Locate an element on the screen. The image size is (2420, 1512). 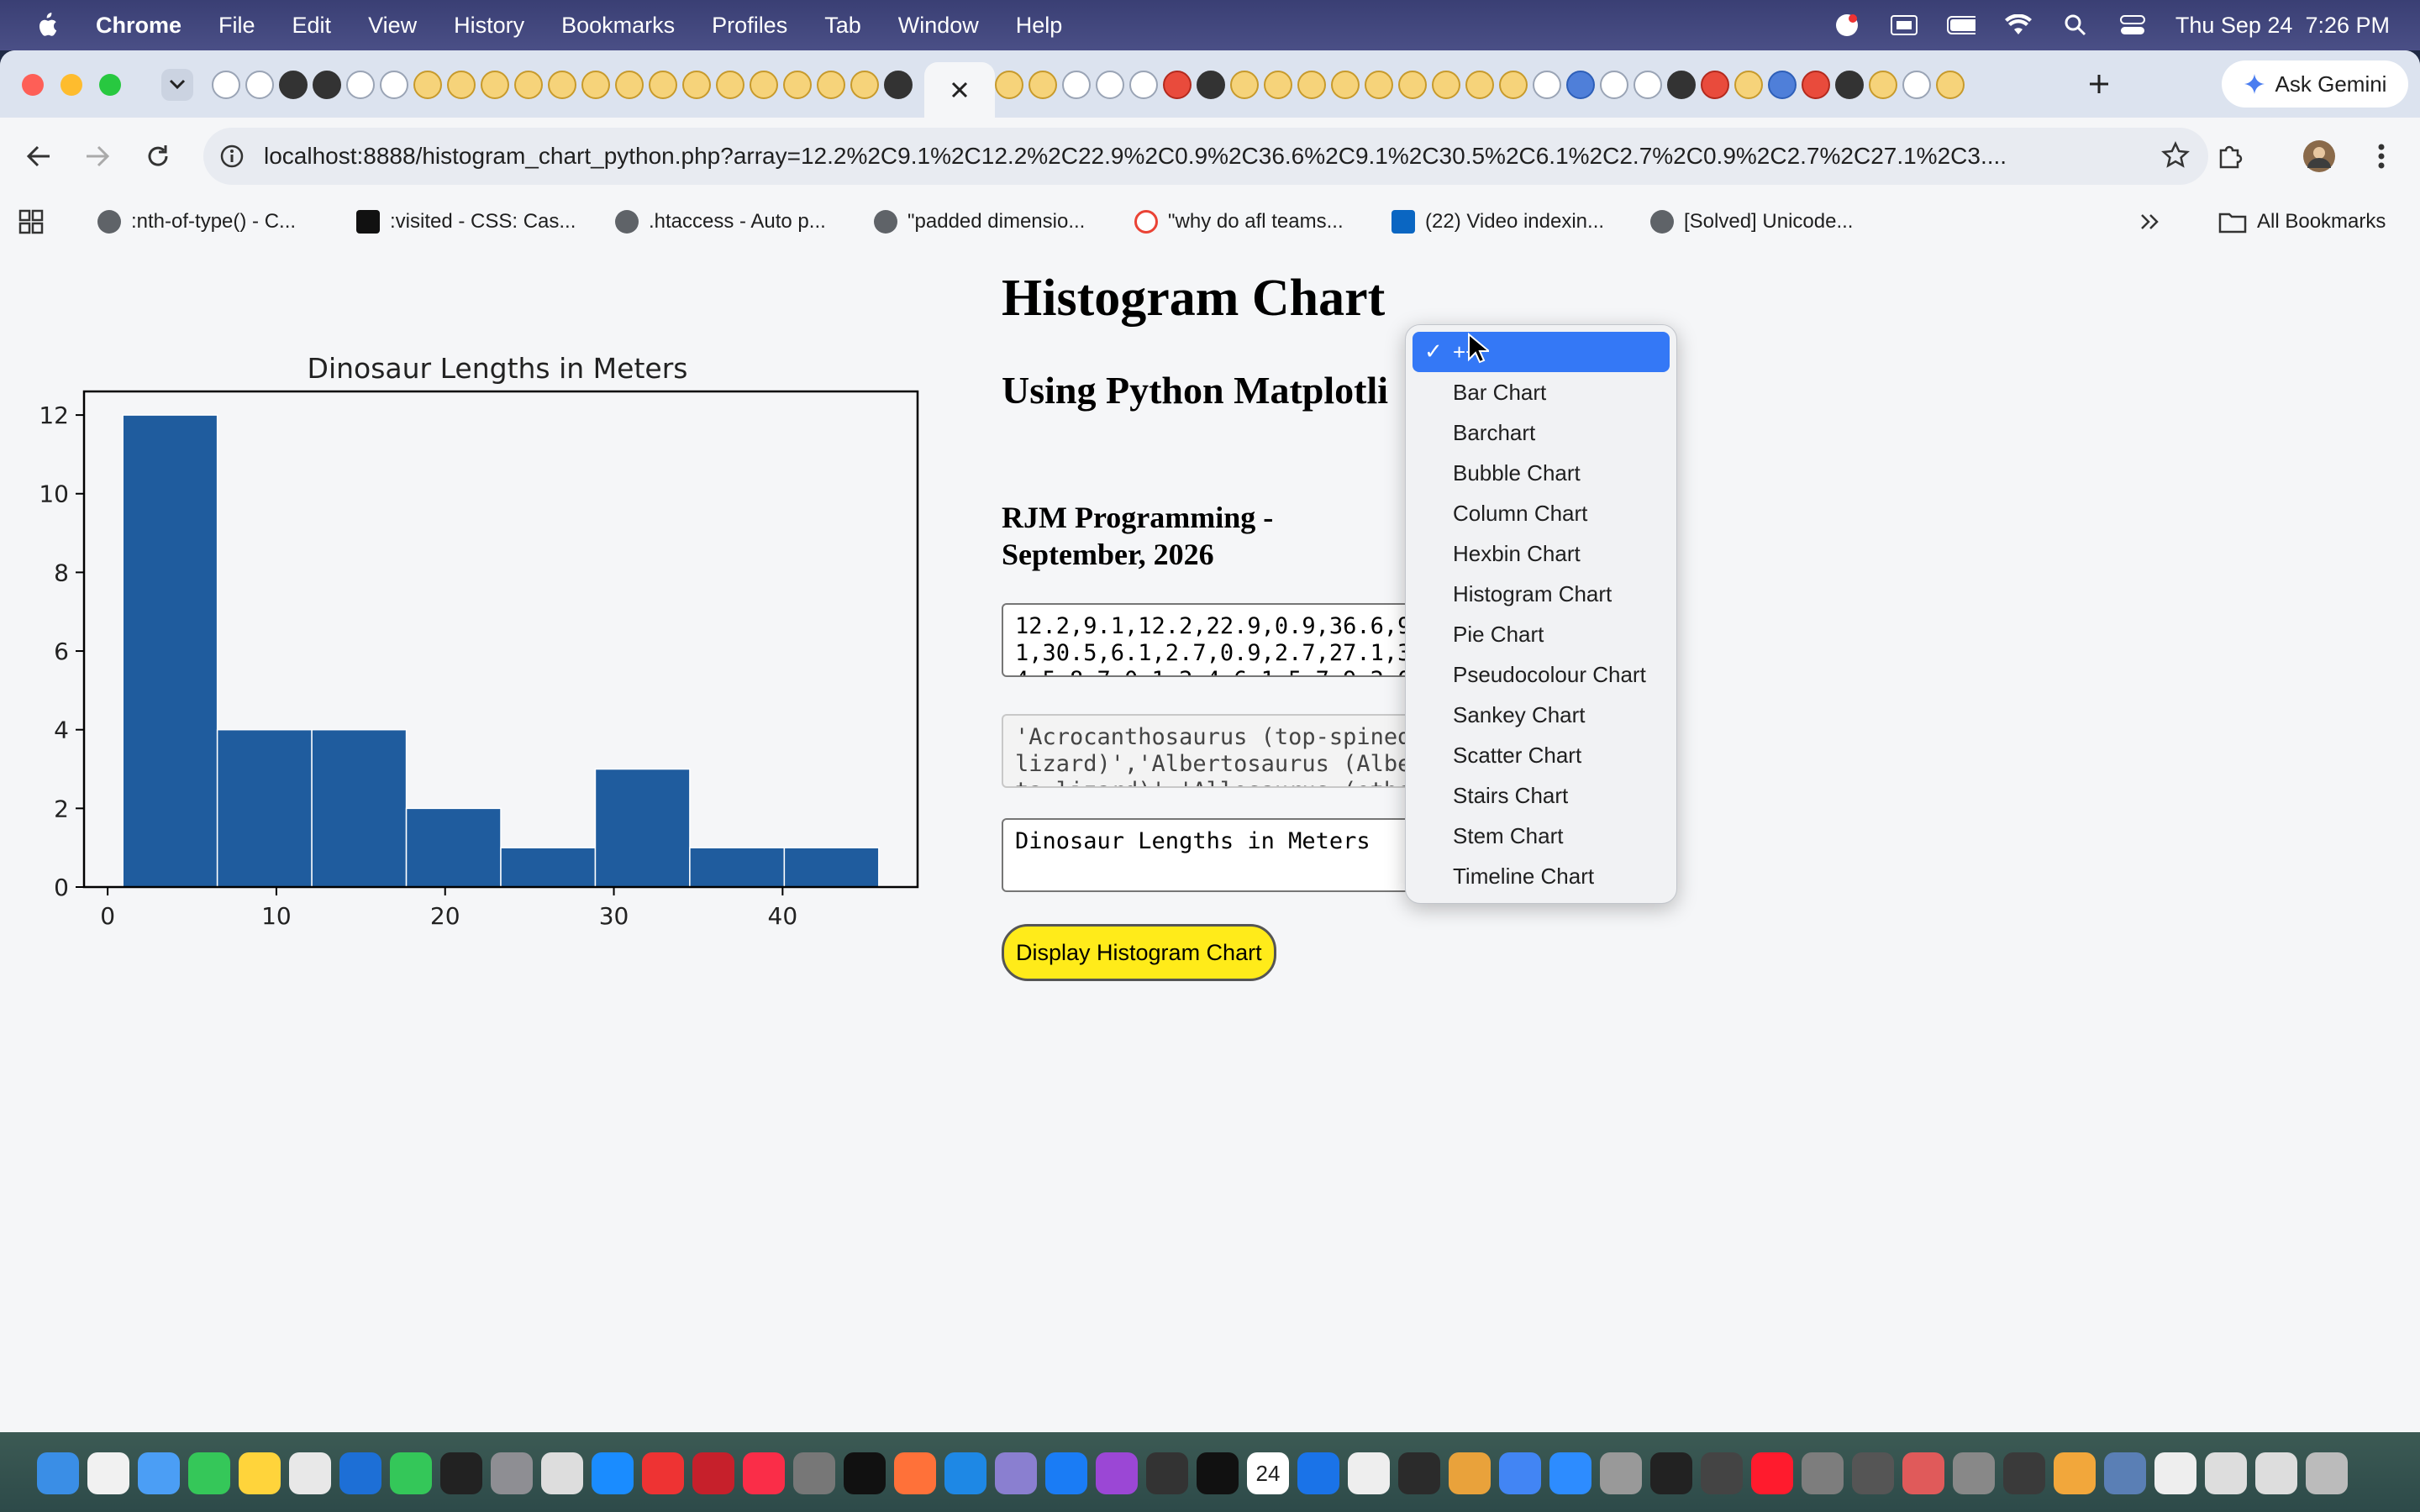
dropdown-option-selected: ✓ ++ is located at coordinates (1541, 352).